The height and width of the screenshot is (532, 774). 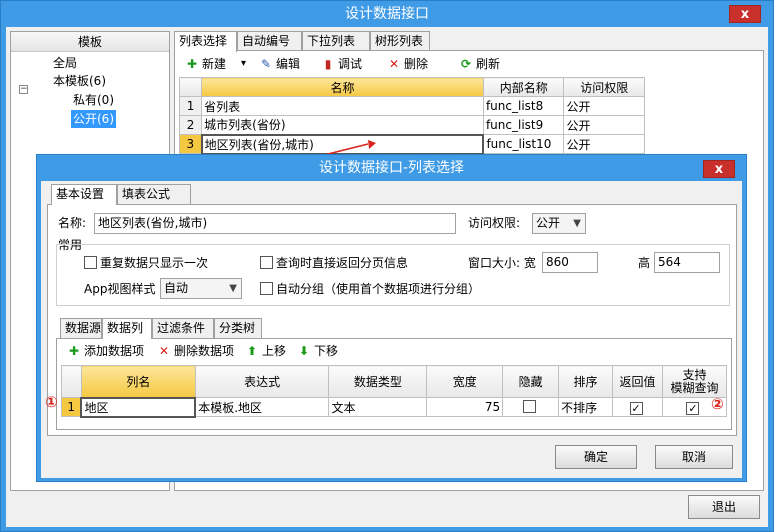 What do you see at coordinates (644, 263) in the screenshot?
I see `height-label: 高` at bounding box center [644, 263].